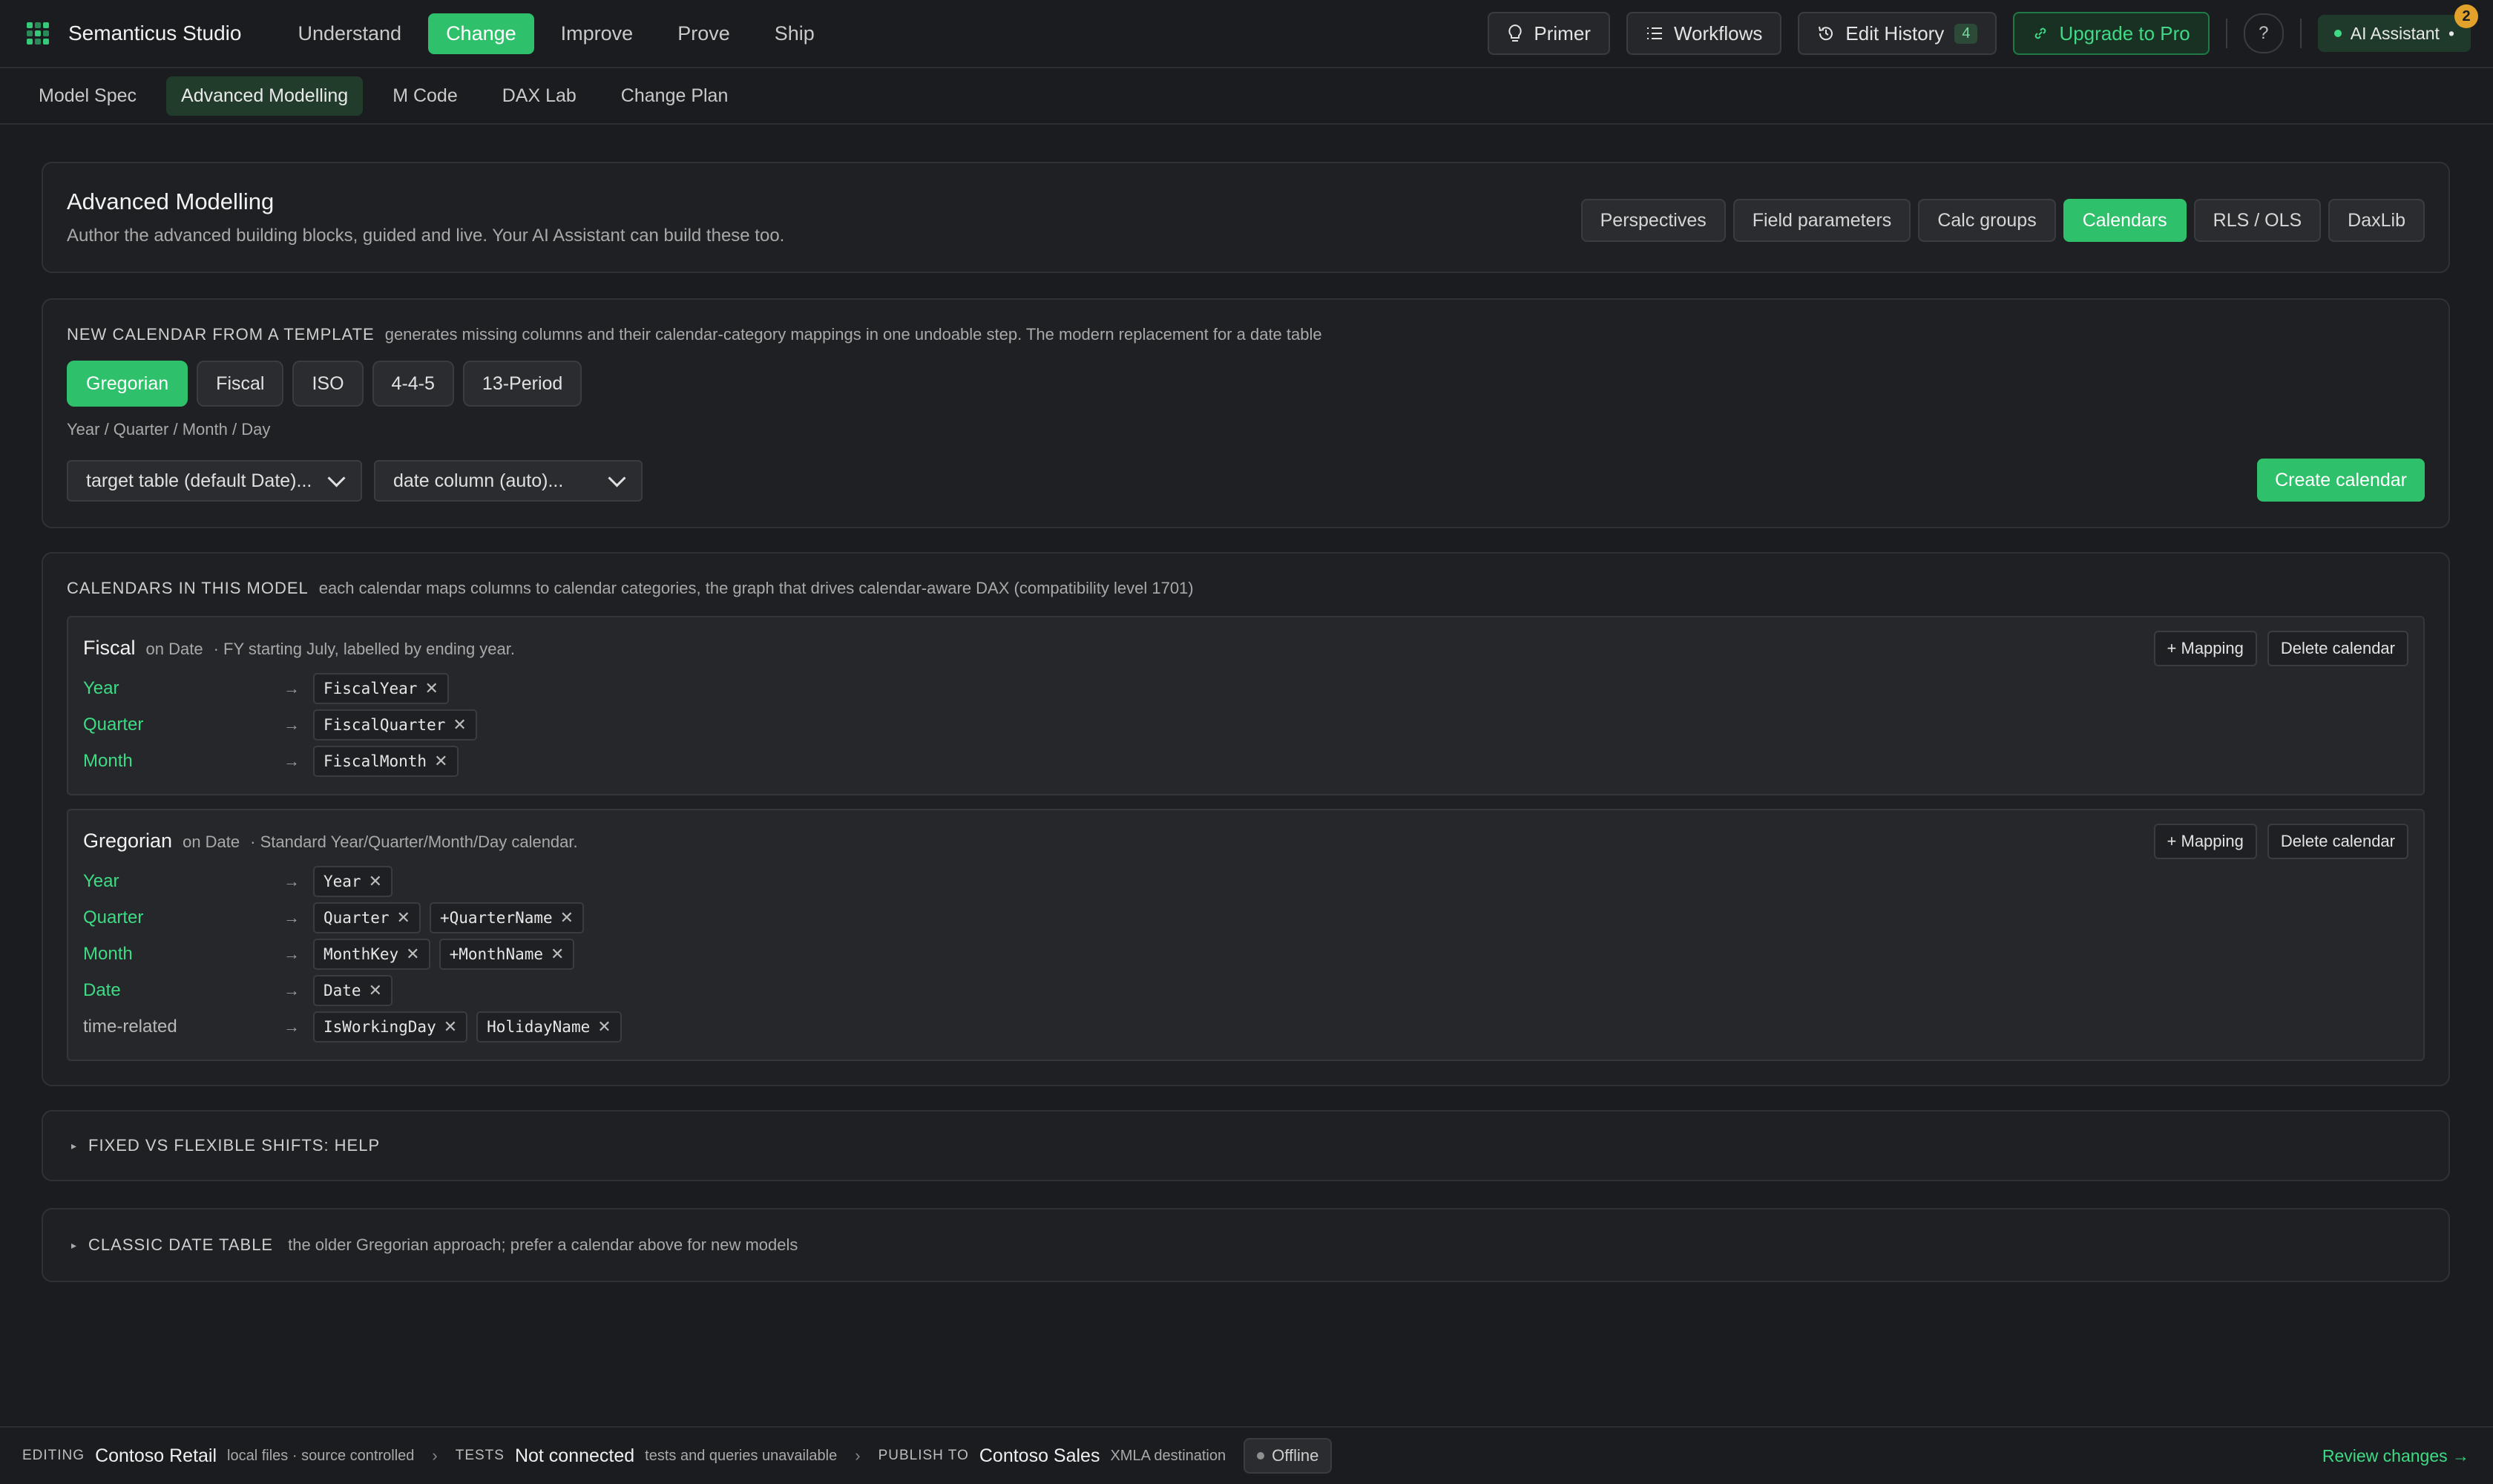  What do you see at coordinates (2263, 33) in the screenshot?
I see `help-button: ?` at bounding box center [2263, 33].